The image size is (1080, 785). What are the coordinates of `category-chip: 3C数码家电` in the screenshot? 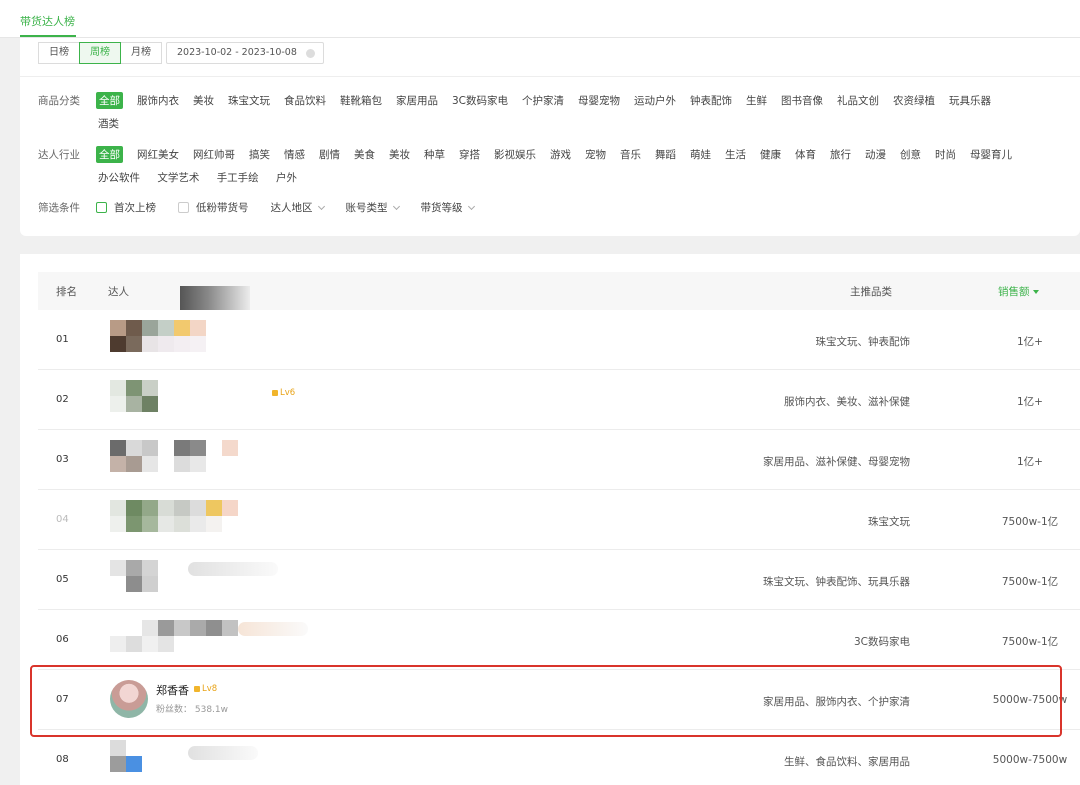 It's located at (480, 100).